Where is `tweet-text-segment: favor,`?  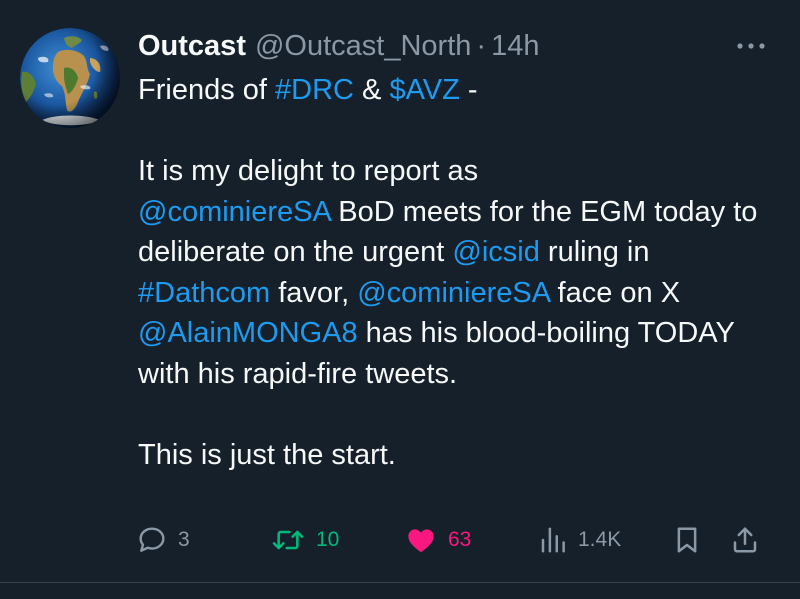
tweet-text-segment: favor, is located at coordinates (314, 292).